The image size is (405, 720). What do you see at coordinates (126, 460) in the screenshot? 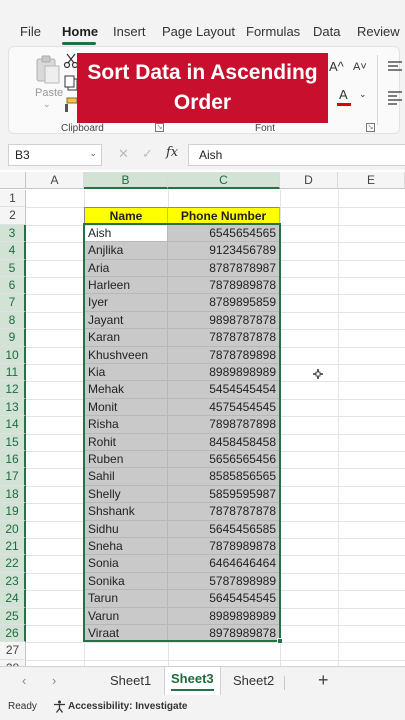
I see `cell-name: Ruben` at bounding box center [126, 460].